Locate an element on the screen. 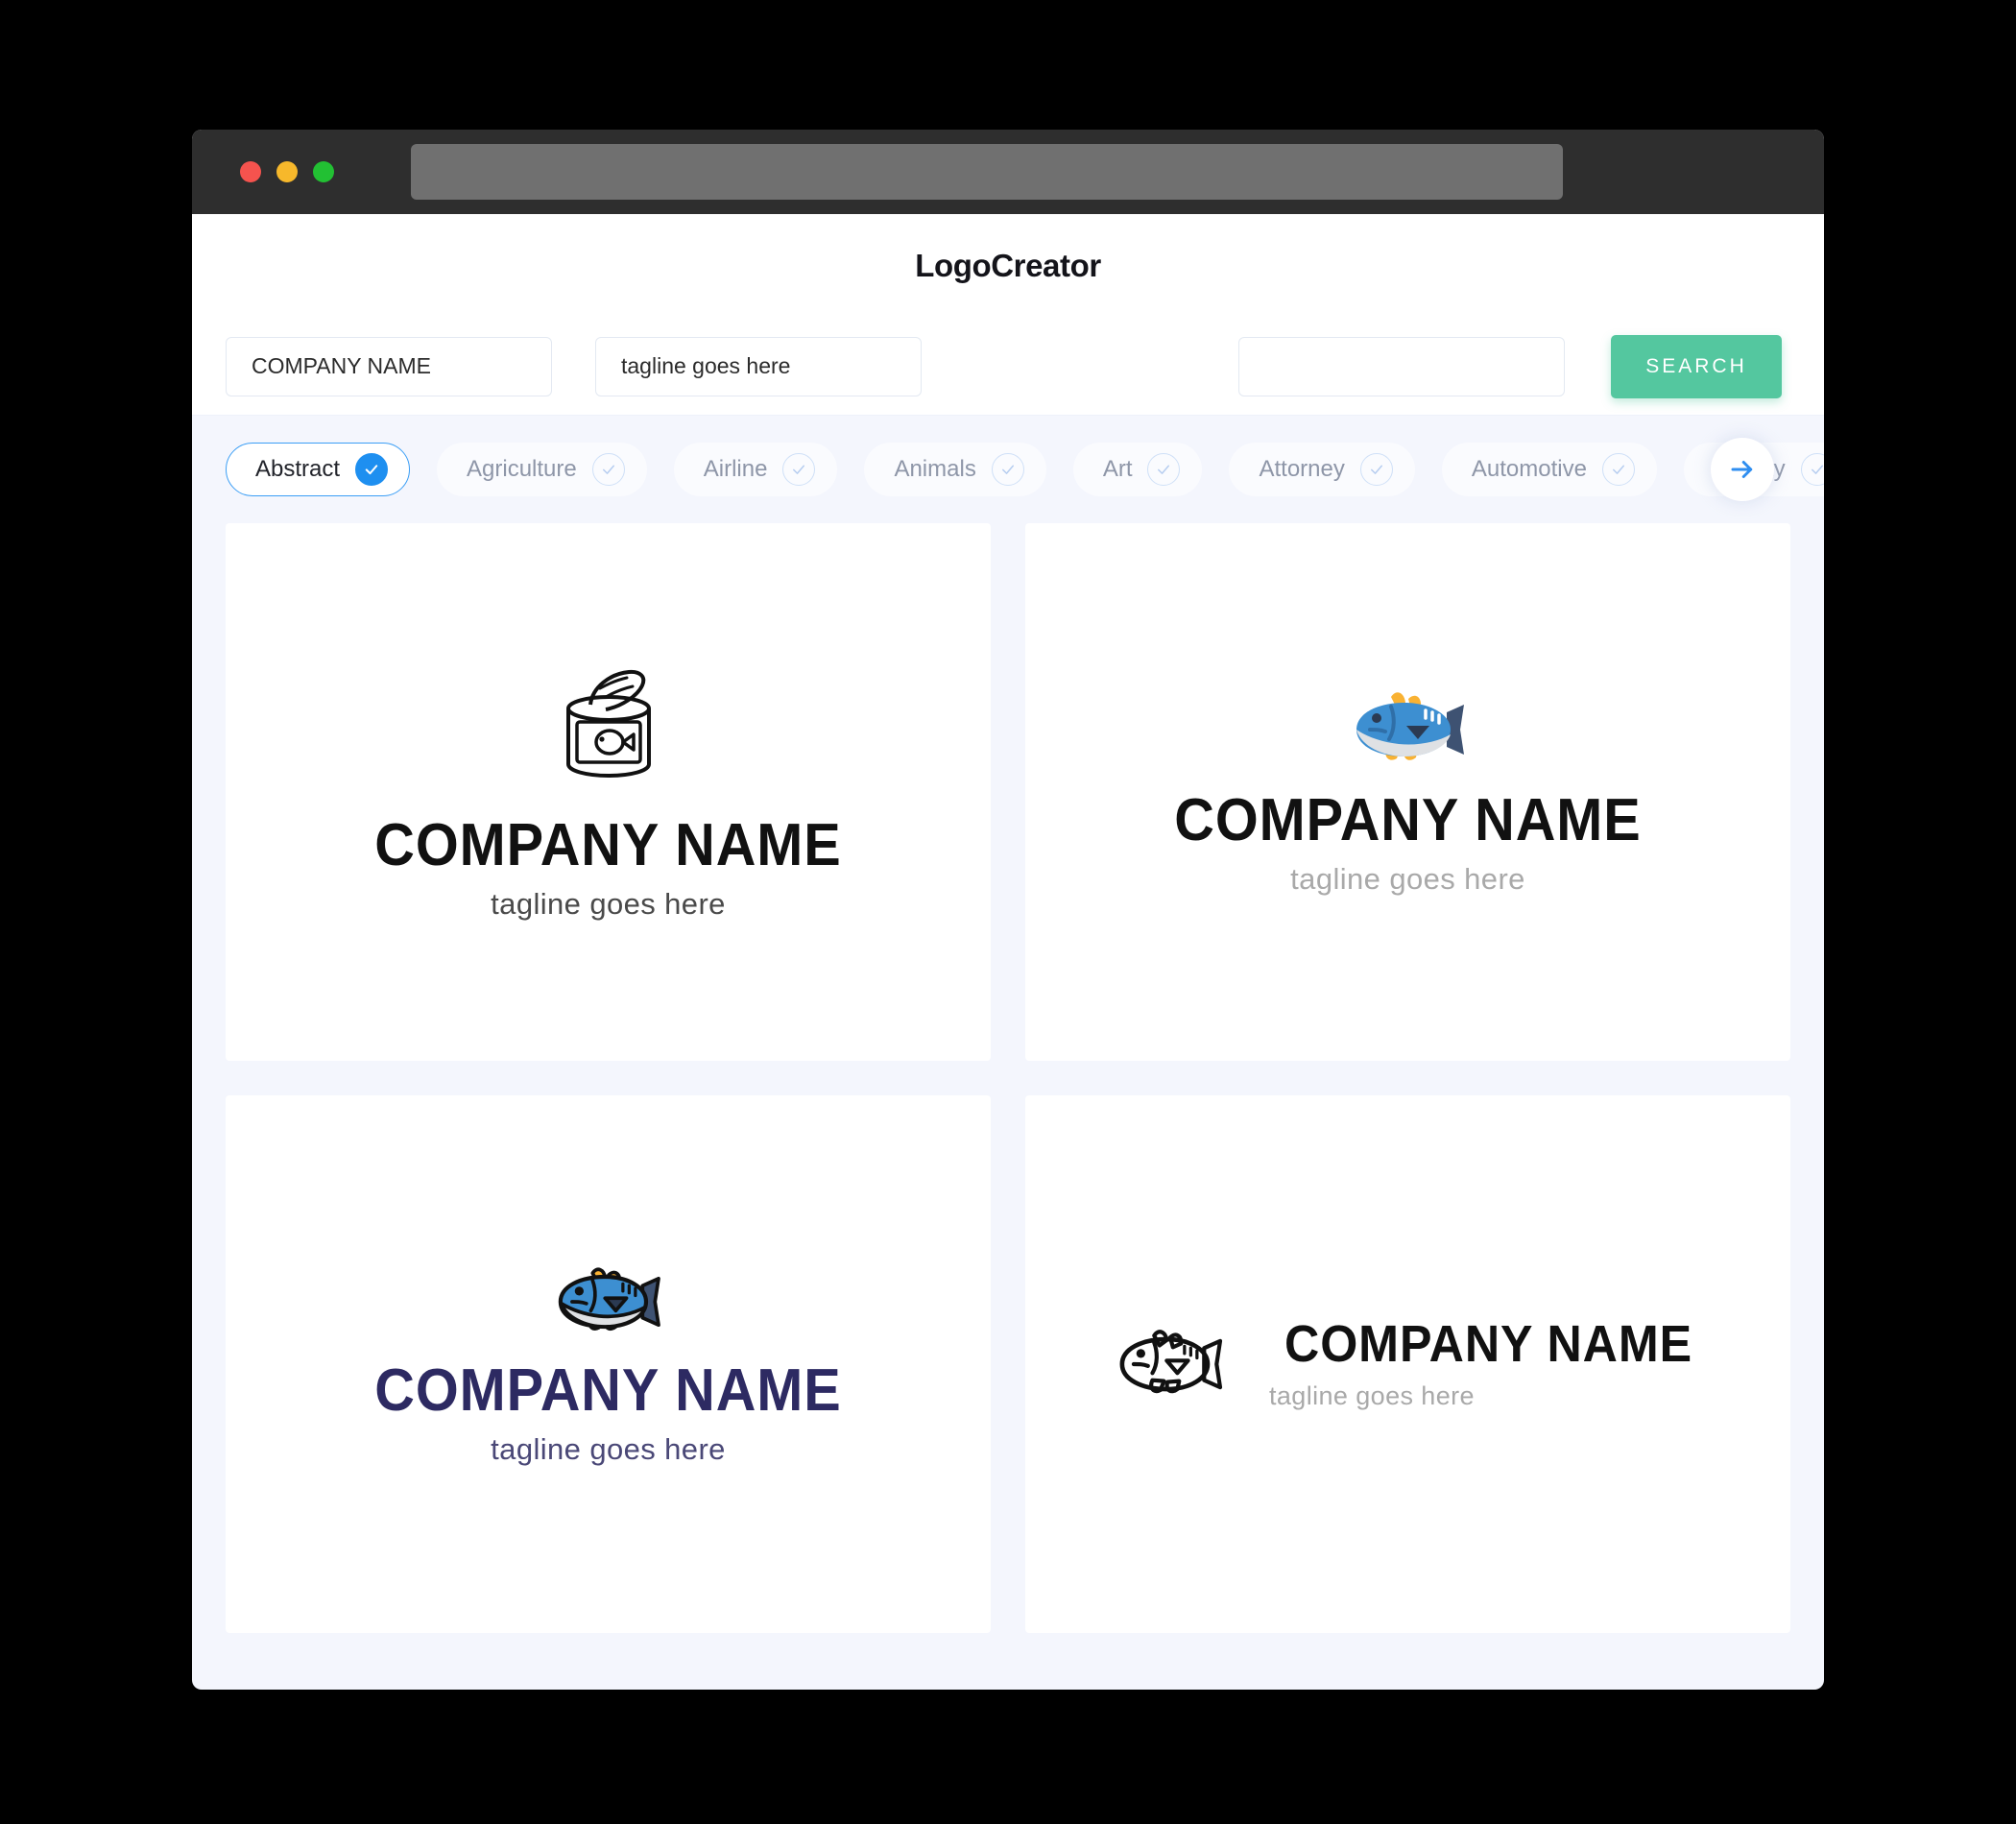 Image resolution: width=2016 pixels, height=1824 pixels. category-pill-art: Art is located at coordinates (1137, 470).